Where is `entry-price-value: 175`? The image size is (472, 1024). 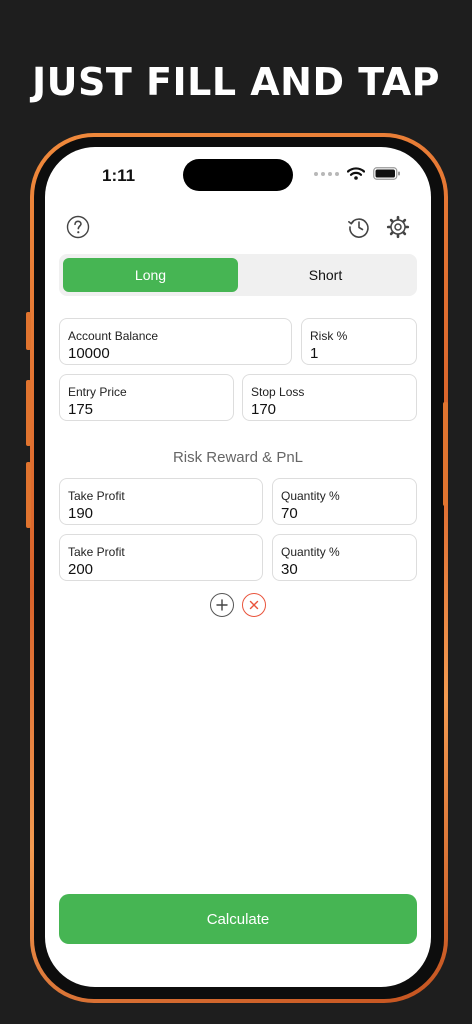 entry-price-value: 175 is located at coordinates (146, 410).